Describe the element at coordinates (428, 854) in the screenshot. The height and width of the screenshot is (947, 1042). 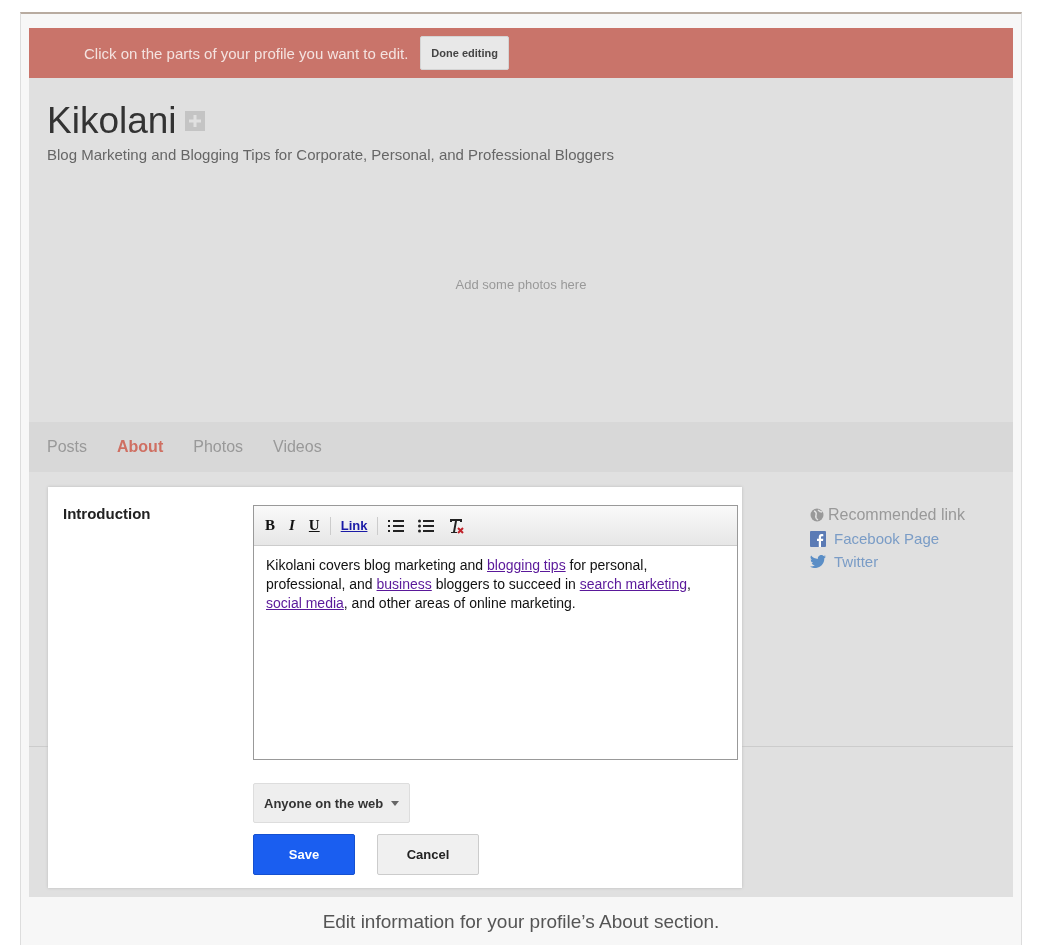
I see `cancel-button: Cancel` at that location.